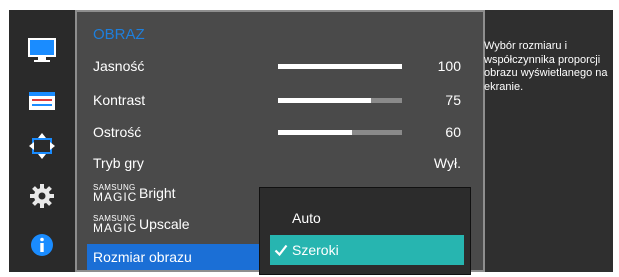 The image size is (619, 277). I want to click on menu-item-label: Upscale, so click(164, 224).